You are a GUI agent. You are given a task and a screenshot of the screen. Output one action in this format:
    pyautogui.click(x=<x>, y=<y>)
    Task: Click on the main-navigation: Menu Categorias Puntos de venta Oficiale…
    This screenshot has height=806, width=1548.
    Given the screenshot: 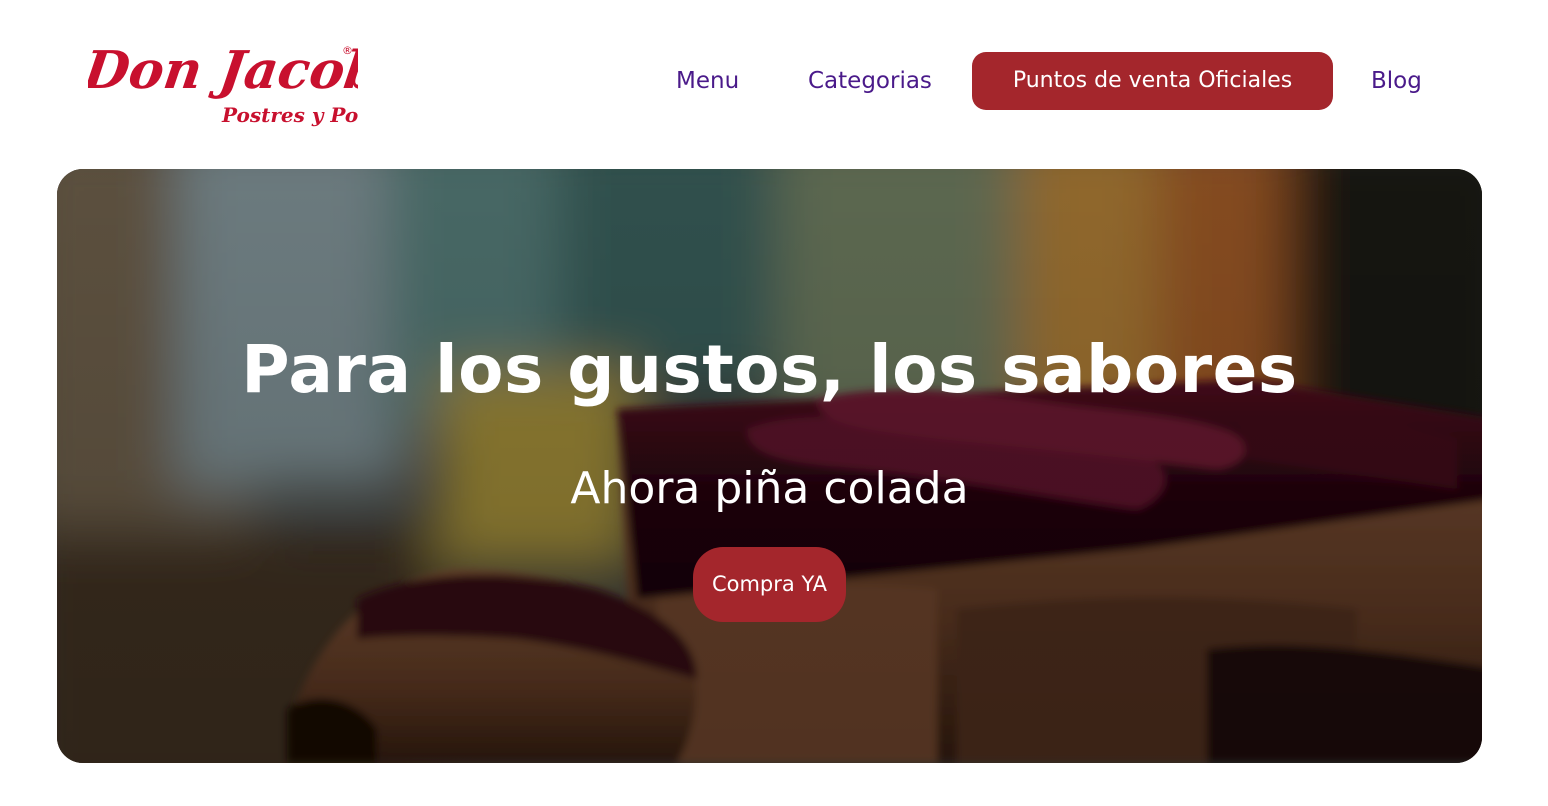 What is the action you would take?
    pyautogui.click(x=774, y=81)
    